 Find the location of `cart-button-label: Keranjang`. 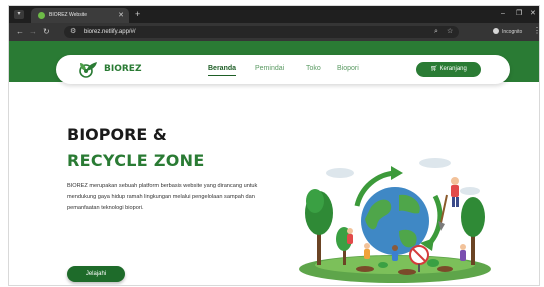

cart-button-label: Keranjang is located at coordinates (453, 69).